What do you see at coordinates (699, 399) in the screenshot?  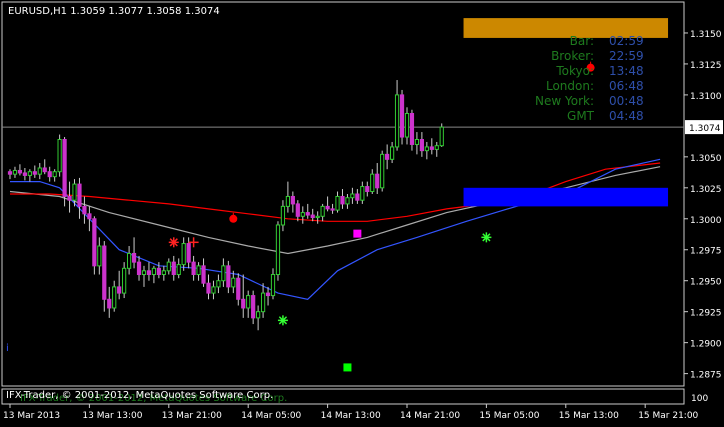 I see `subwindow-scale-label: 100` at bounding box center [699, 399].